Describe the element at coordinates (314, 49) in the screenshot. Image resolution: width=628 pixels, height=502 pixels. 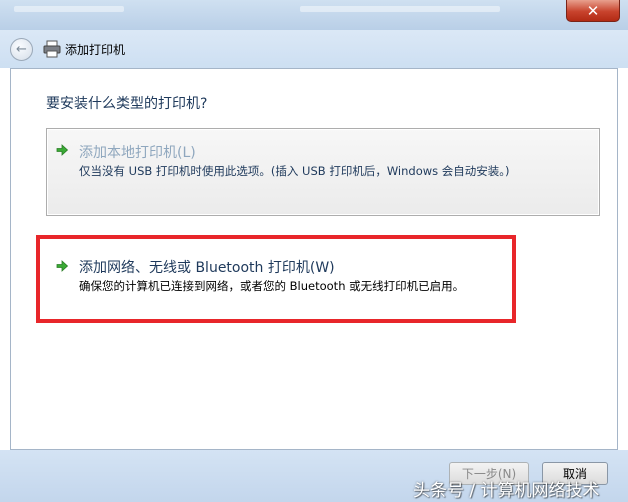
I see `navigation-bar: ← 添加打印机` at that location.